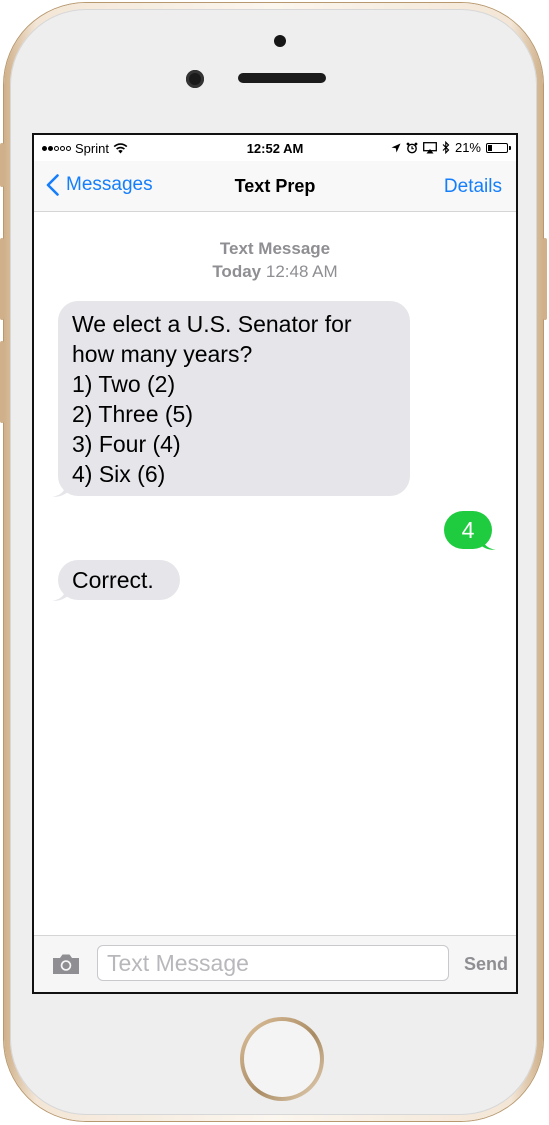  I want to click on message-input, so click(273, 963).